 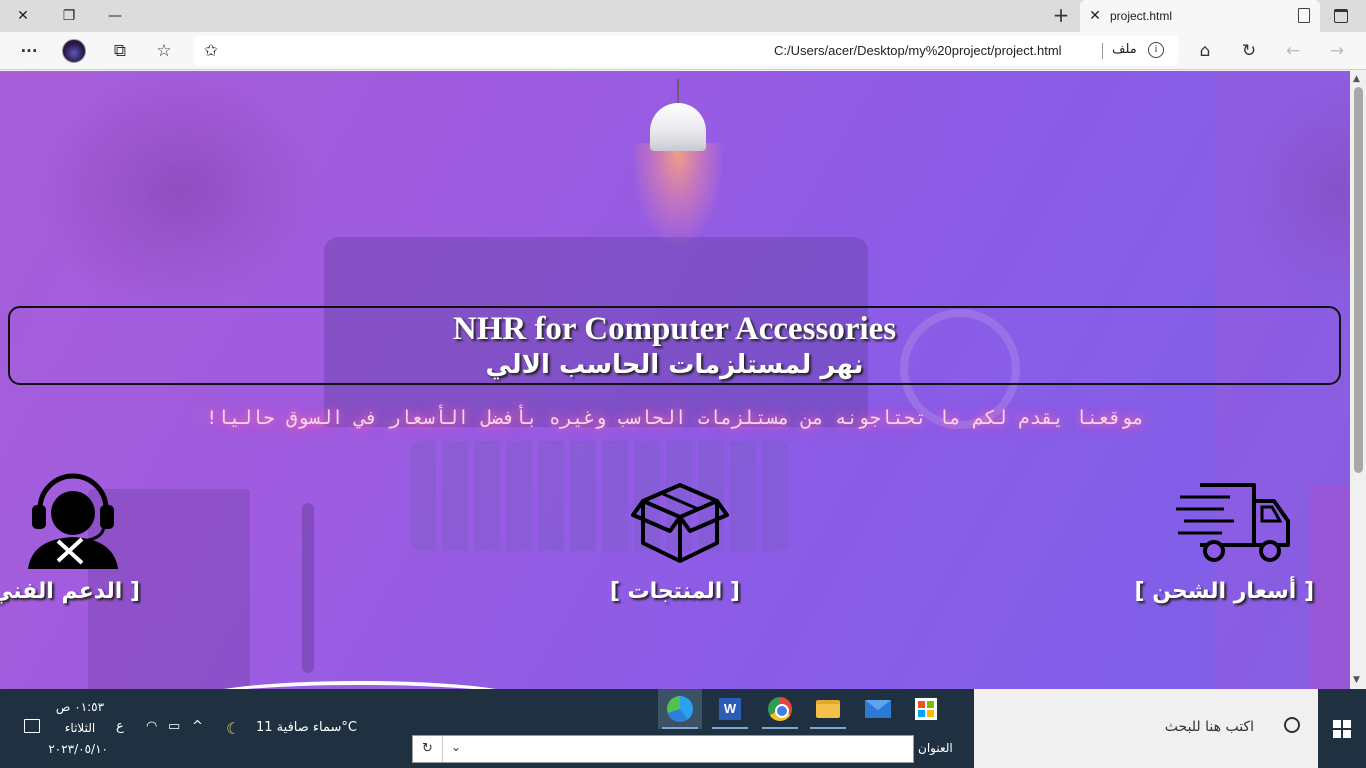 I want to click on clock: ٠١:٥٣ ص الثلاثاء ٢٠٢٣/٠٥/١٠, so click(x=78, y=728).